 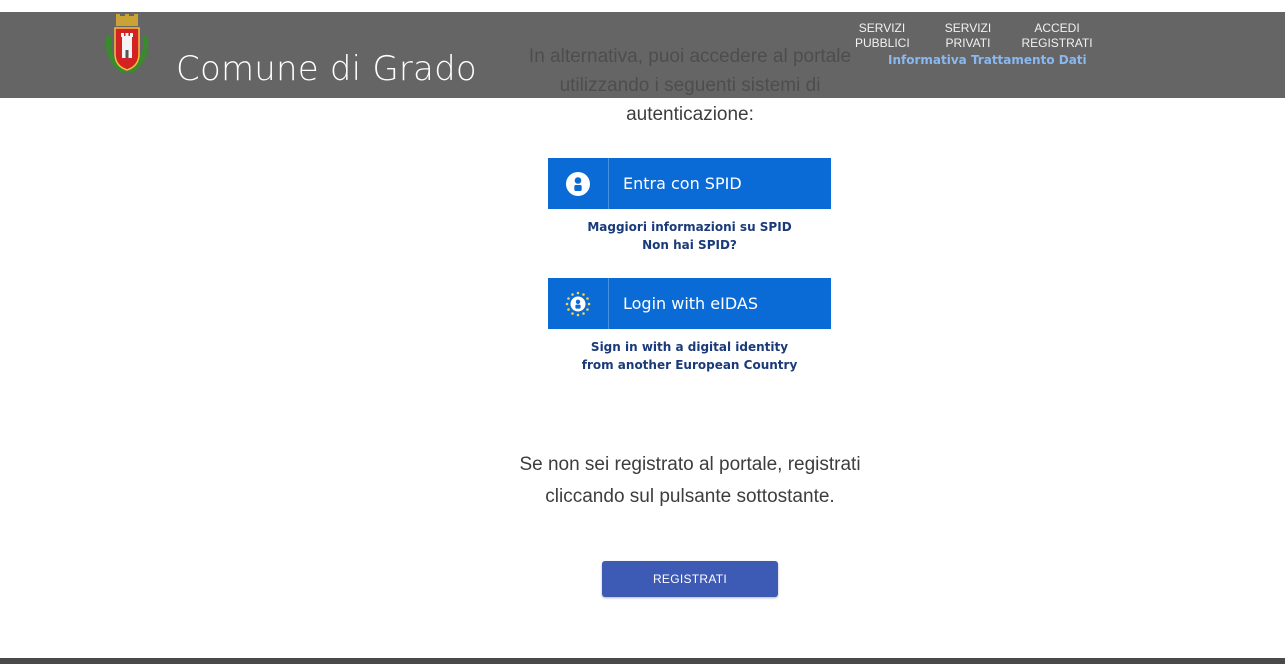 I want to click on coat-of-arms-icon, so click(x=127, y=47).